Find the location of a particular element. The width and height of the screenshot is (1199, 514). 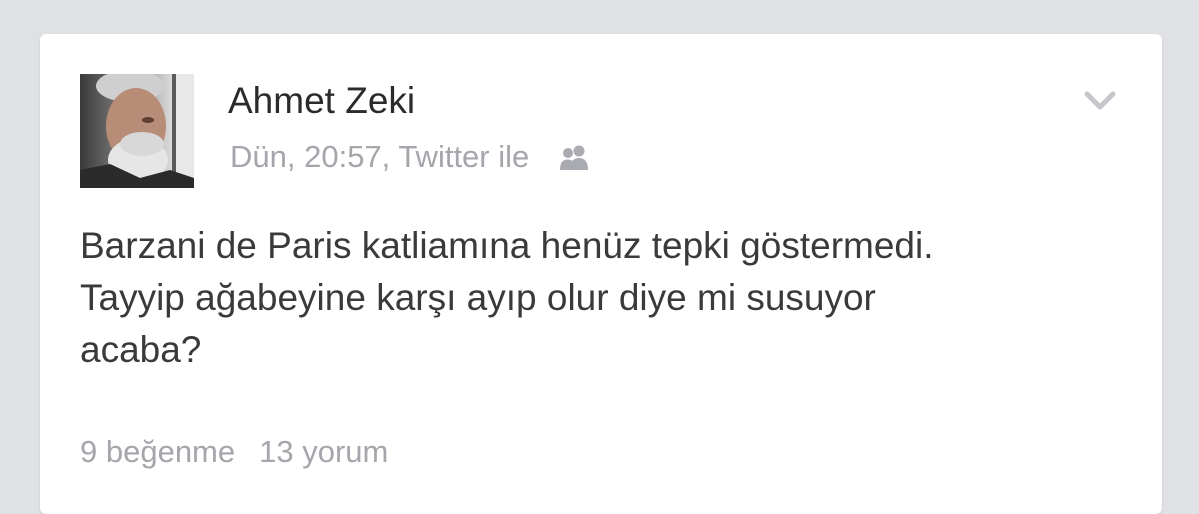

post-meta: Dün, 20:57, Twitter ile is located at coordinates (410, 157).